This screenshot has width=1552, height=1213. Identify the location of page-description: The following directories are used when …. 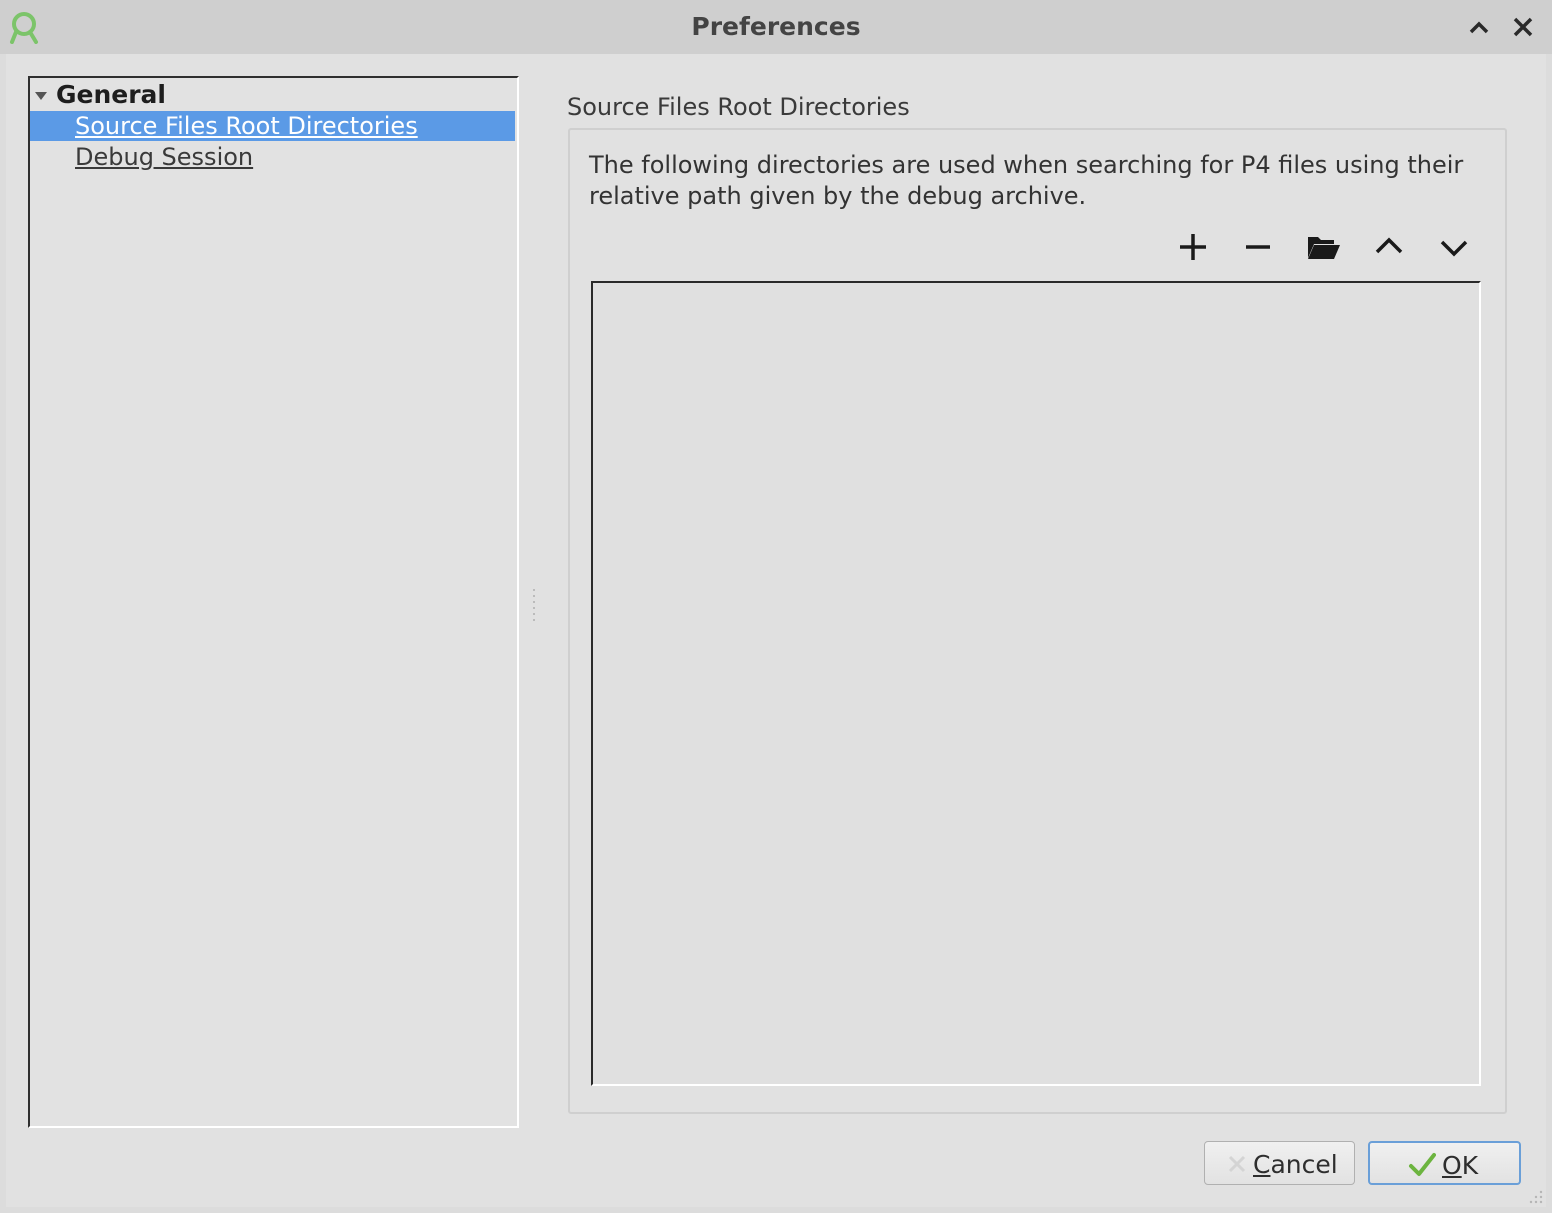
(1026, 180).